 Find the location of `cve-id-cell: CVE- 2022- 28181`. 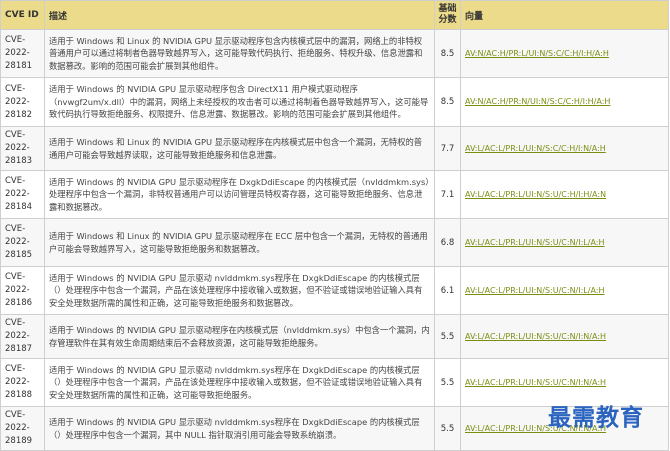

cve-id-cell: CVE- 2022- 28181 is located at coordinates (22, 53).